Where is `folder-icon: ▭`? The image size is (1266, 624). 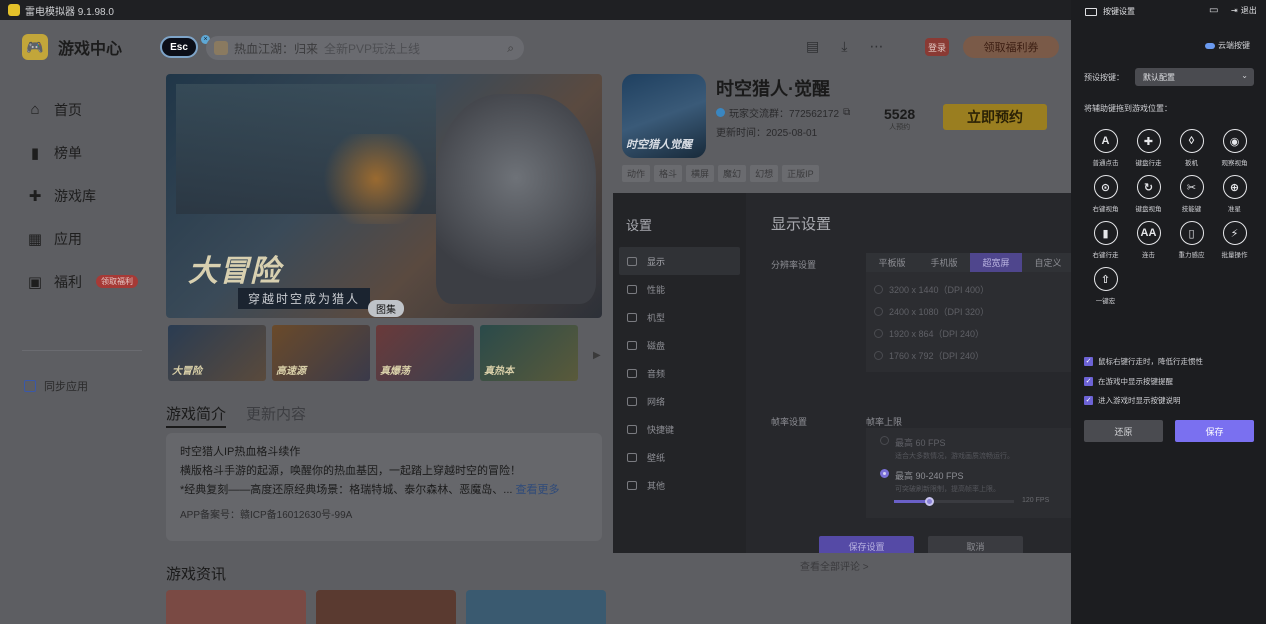
folder-icon: ▭ is located at coordinates (1213, 10).